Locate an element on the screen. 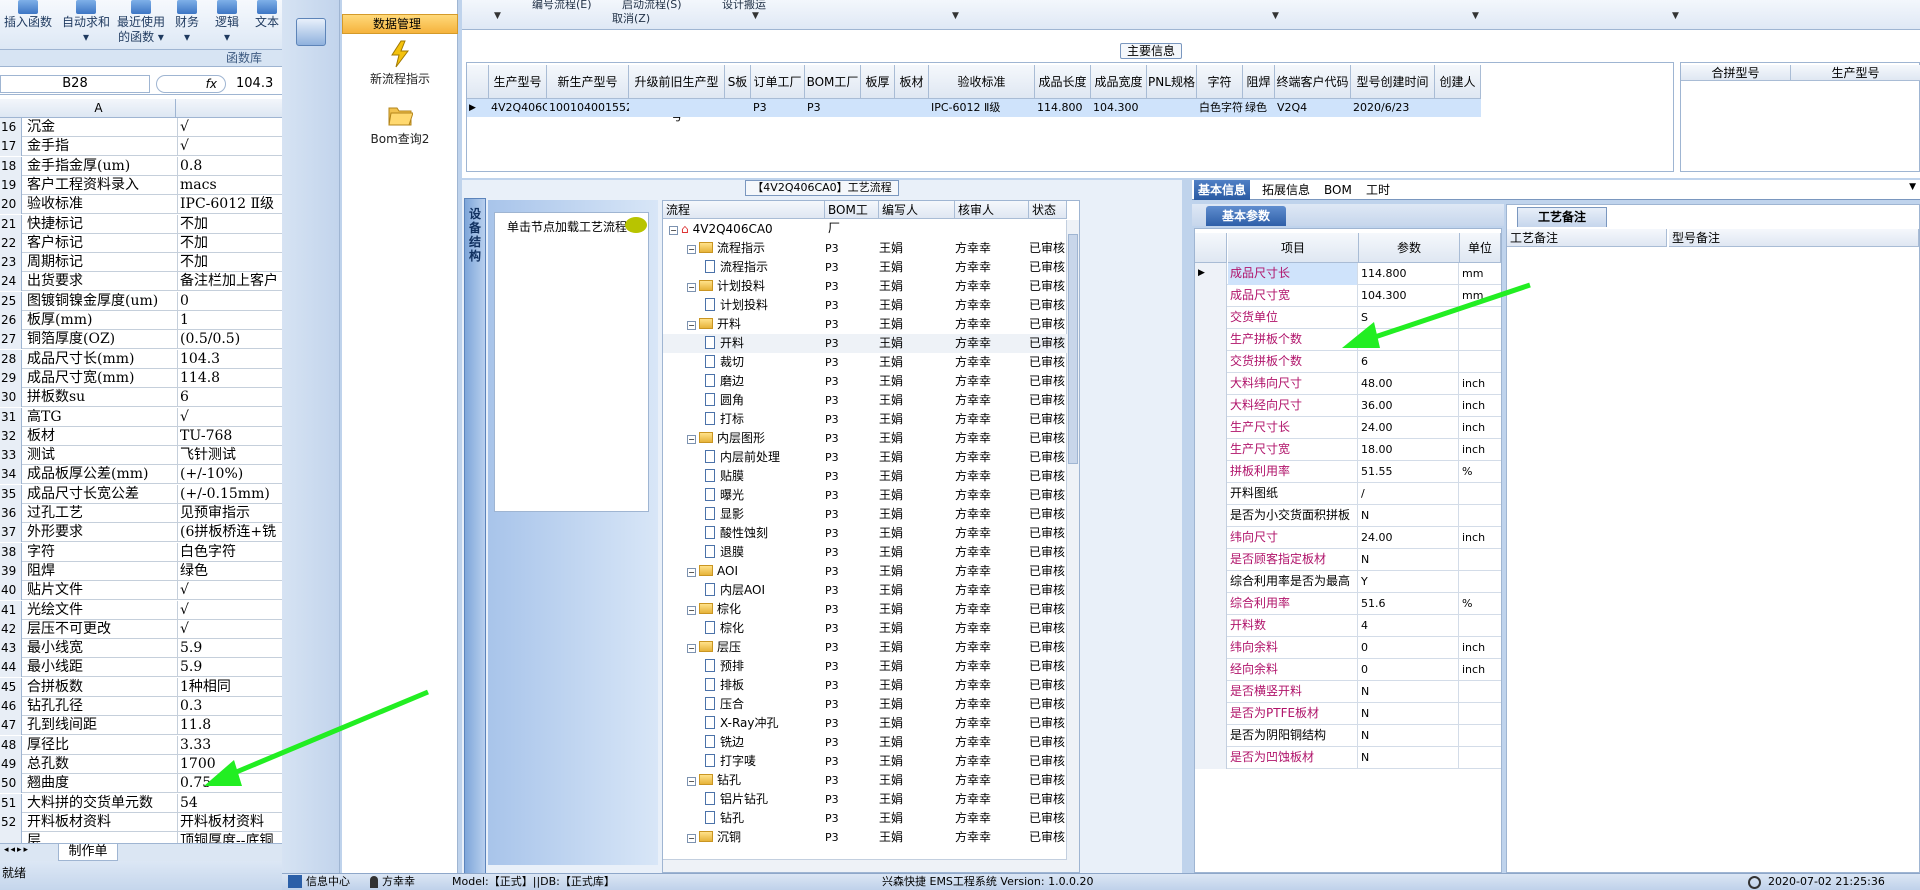  cell-a: 高TG is located at coordinates (101, 417).